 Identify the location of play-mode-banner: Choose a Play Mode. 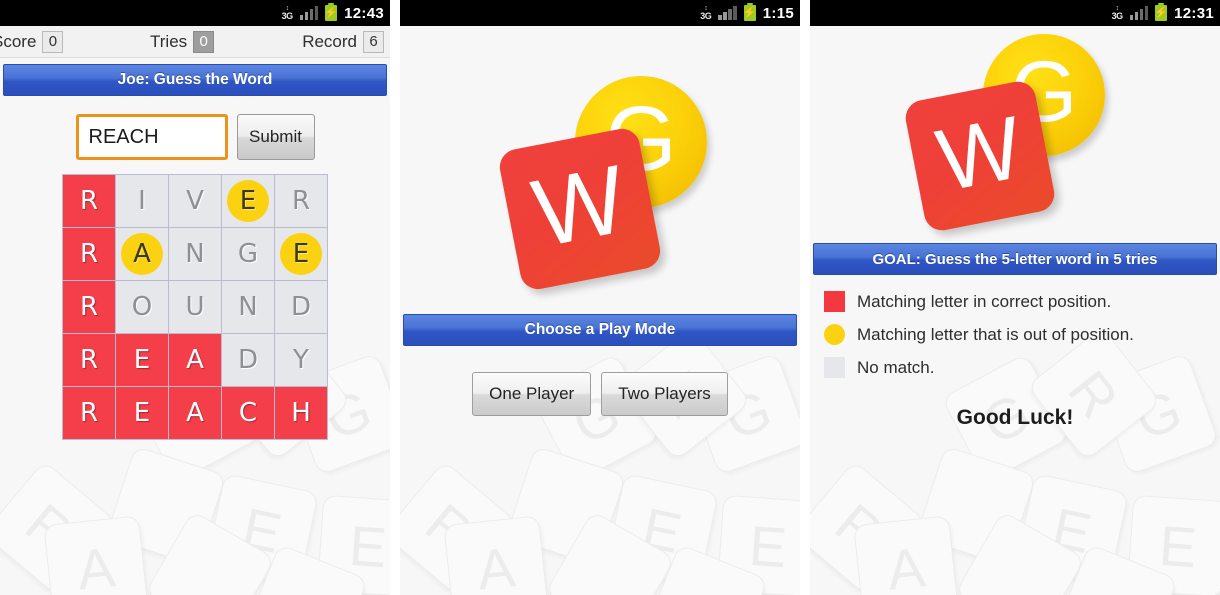
(600, 330).